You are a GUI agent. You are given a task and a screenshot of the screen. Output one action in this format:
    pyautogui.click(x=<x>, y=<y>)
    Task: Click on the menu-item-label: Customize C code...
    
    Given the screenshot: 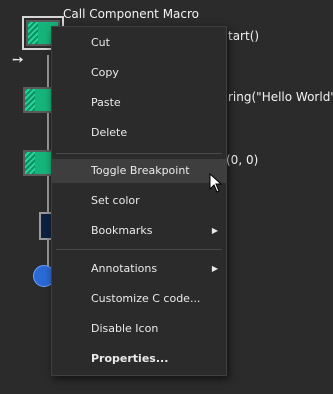 What is the action you would take?
    pyautogui.click(x=146, y=298)
    